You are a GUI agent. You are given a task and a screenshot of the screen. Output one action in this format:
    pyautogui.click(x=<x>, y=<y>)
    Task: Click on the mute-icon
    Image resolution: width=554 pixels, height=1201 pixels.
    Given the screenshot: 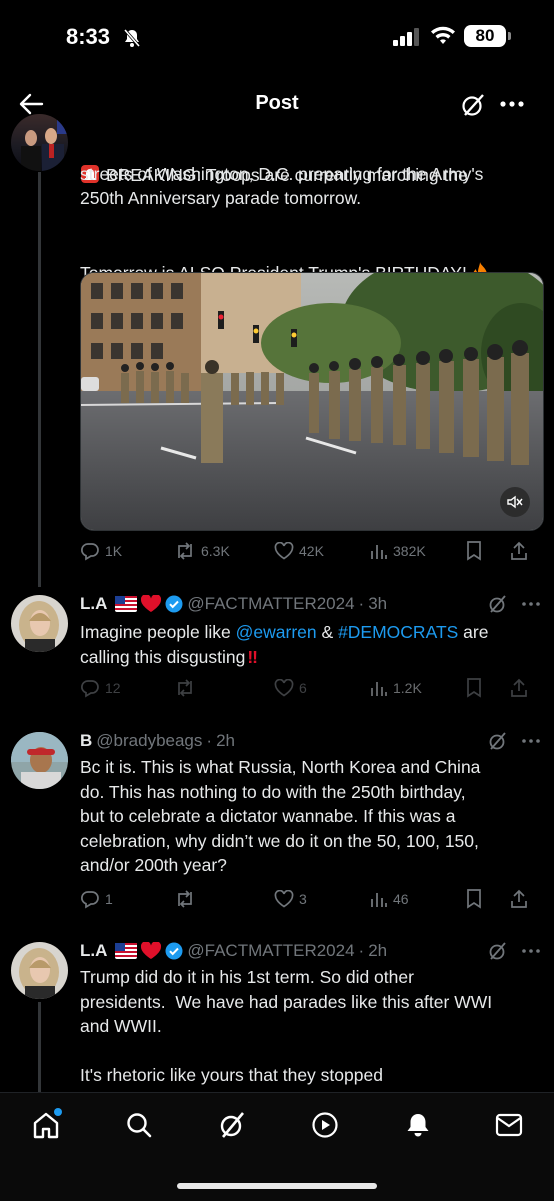 What is the action you would take?
    pyautogui.click(x=515, y=502)
    